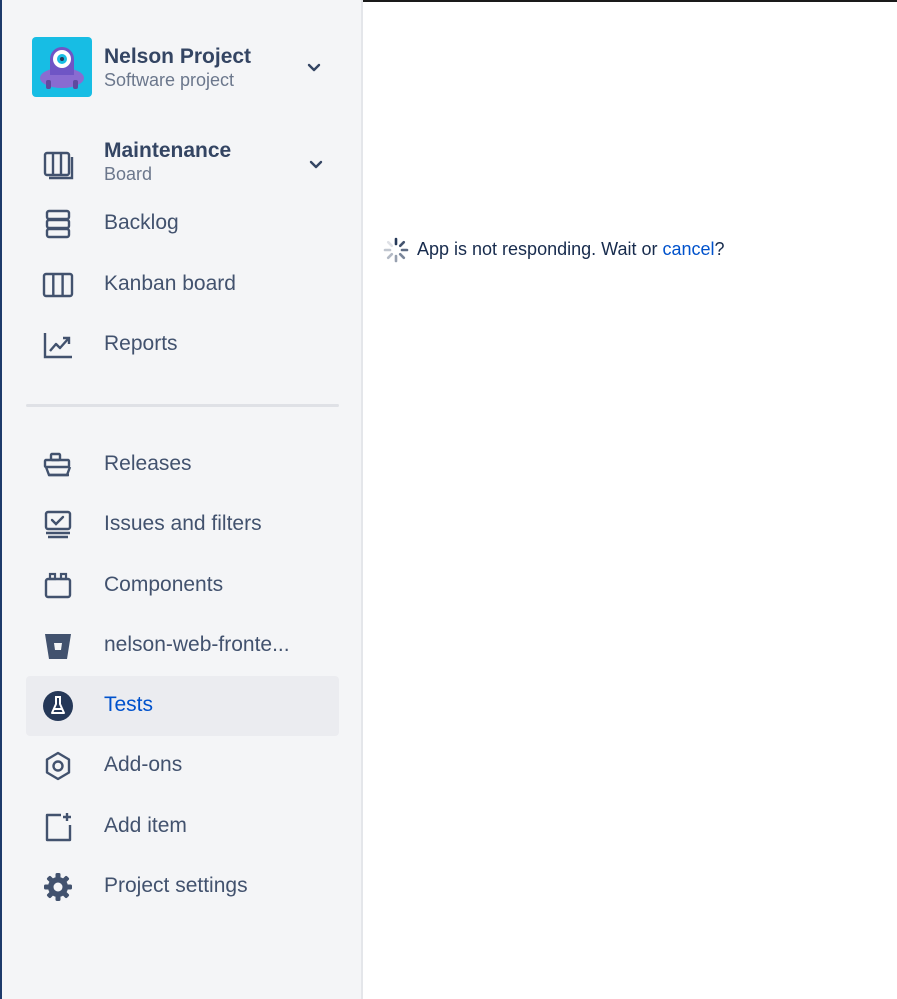 The width and height of the screenshot is (897, 999). Describe the element at coordinates (182, 345) in the screenshot. I see `sidebar-item-reports: Reports` at that location.